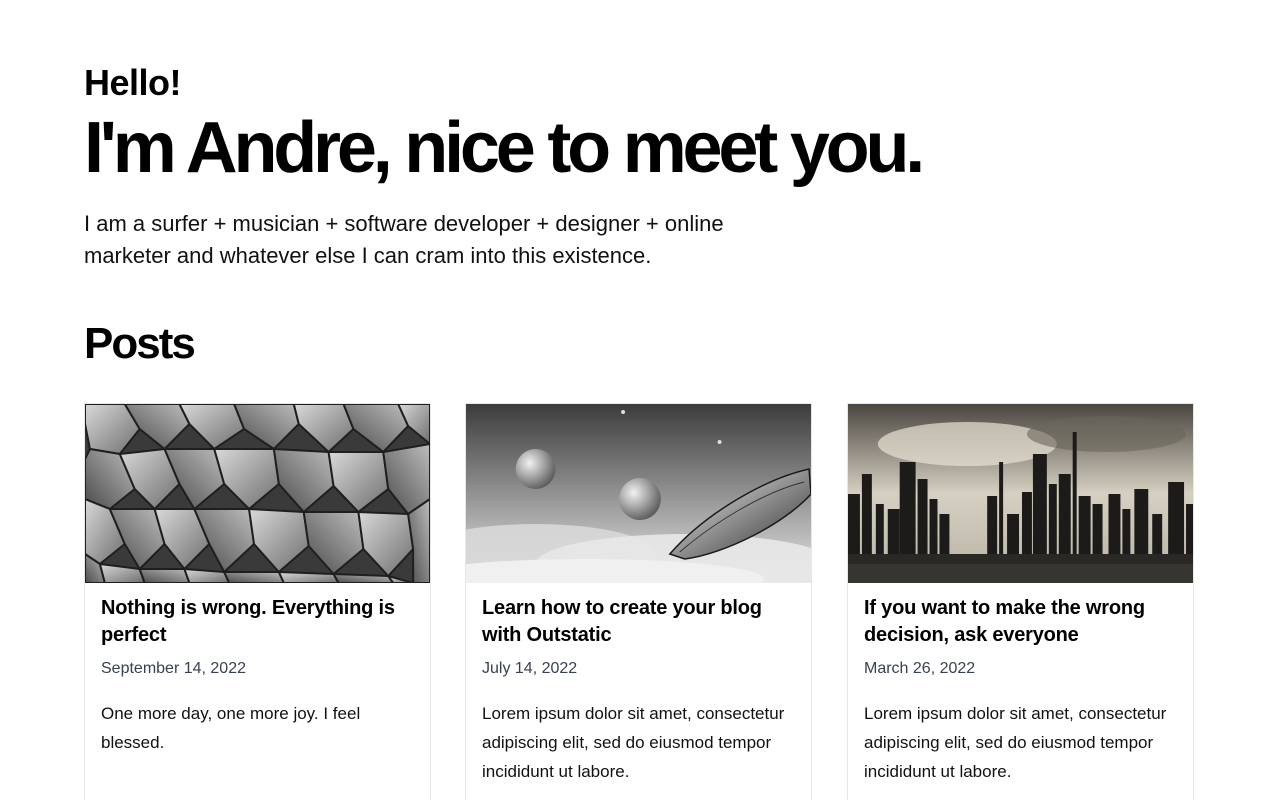  What do you see at coordinates (638, 493) in the screenshot?
I see `space-ship-image` at bounding box center [638, 493].